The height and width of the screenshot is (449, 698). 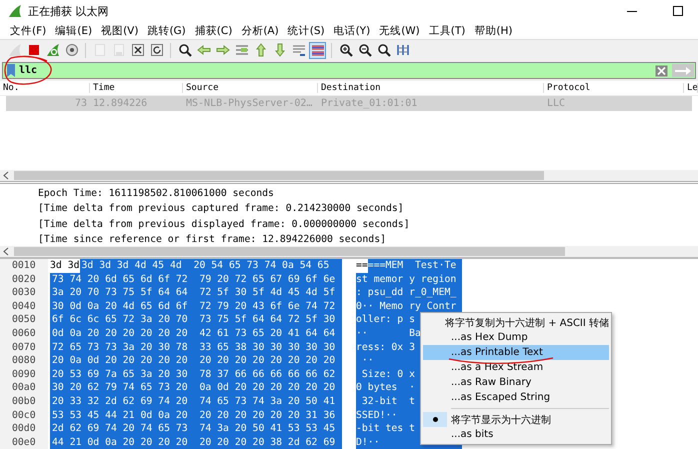 I want to click on selected-hex-bytes: 0d 0a 20 20 20 20 20 20 42 61 73 65 20 41 64 64, so click(x=196, y=333).